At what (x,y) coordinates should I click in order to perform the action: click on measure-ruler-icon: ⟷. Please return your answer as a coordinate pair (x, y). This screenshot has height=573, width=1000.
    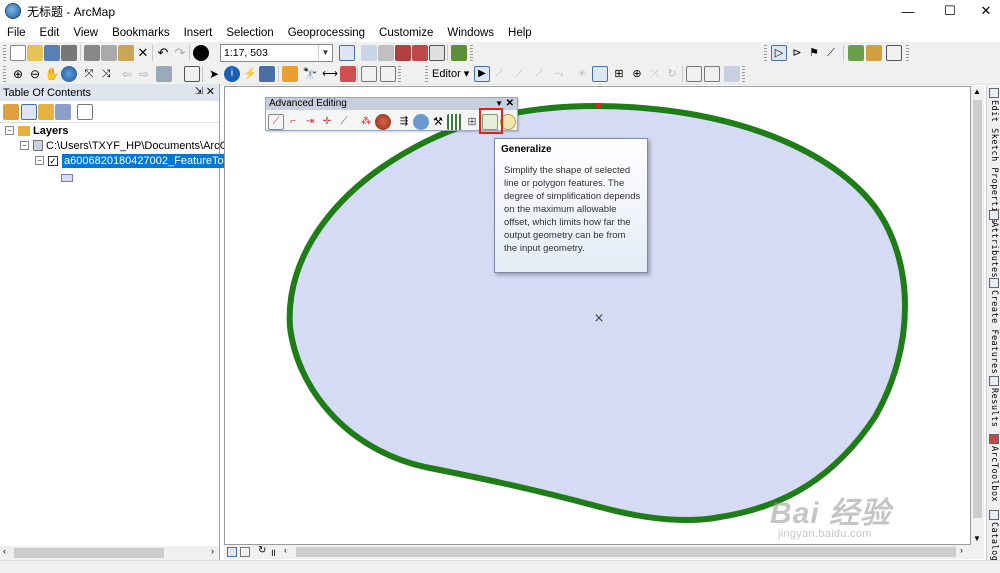
    Looking at the image, I should click on (330, 74).